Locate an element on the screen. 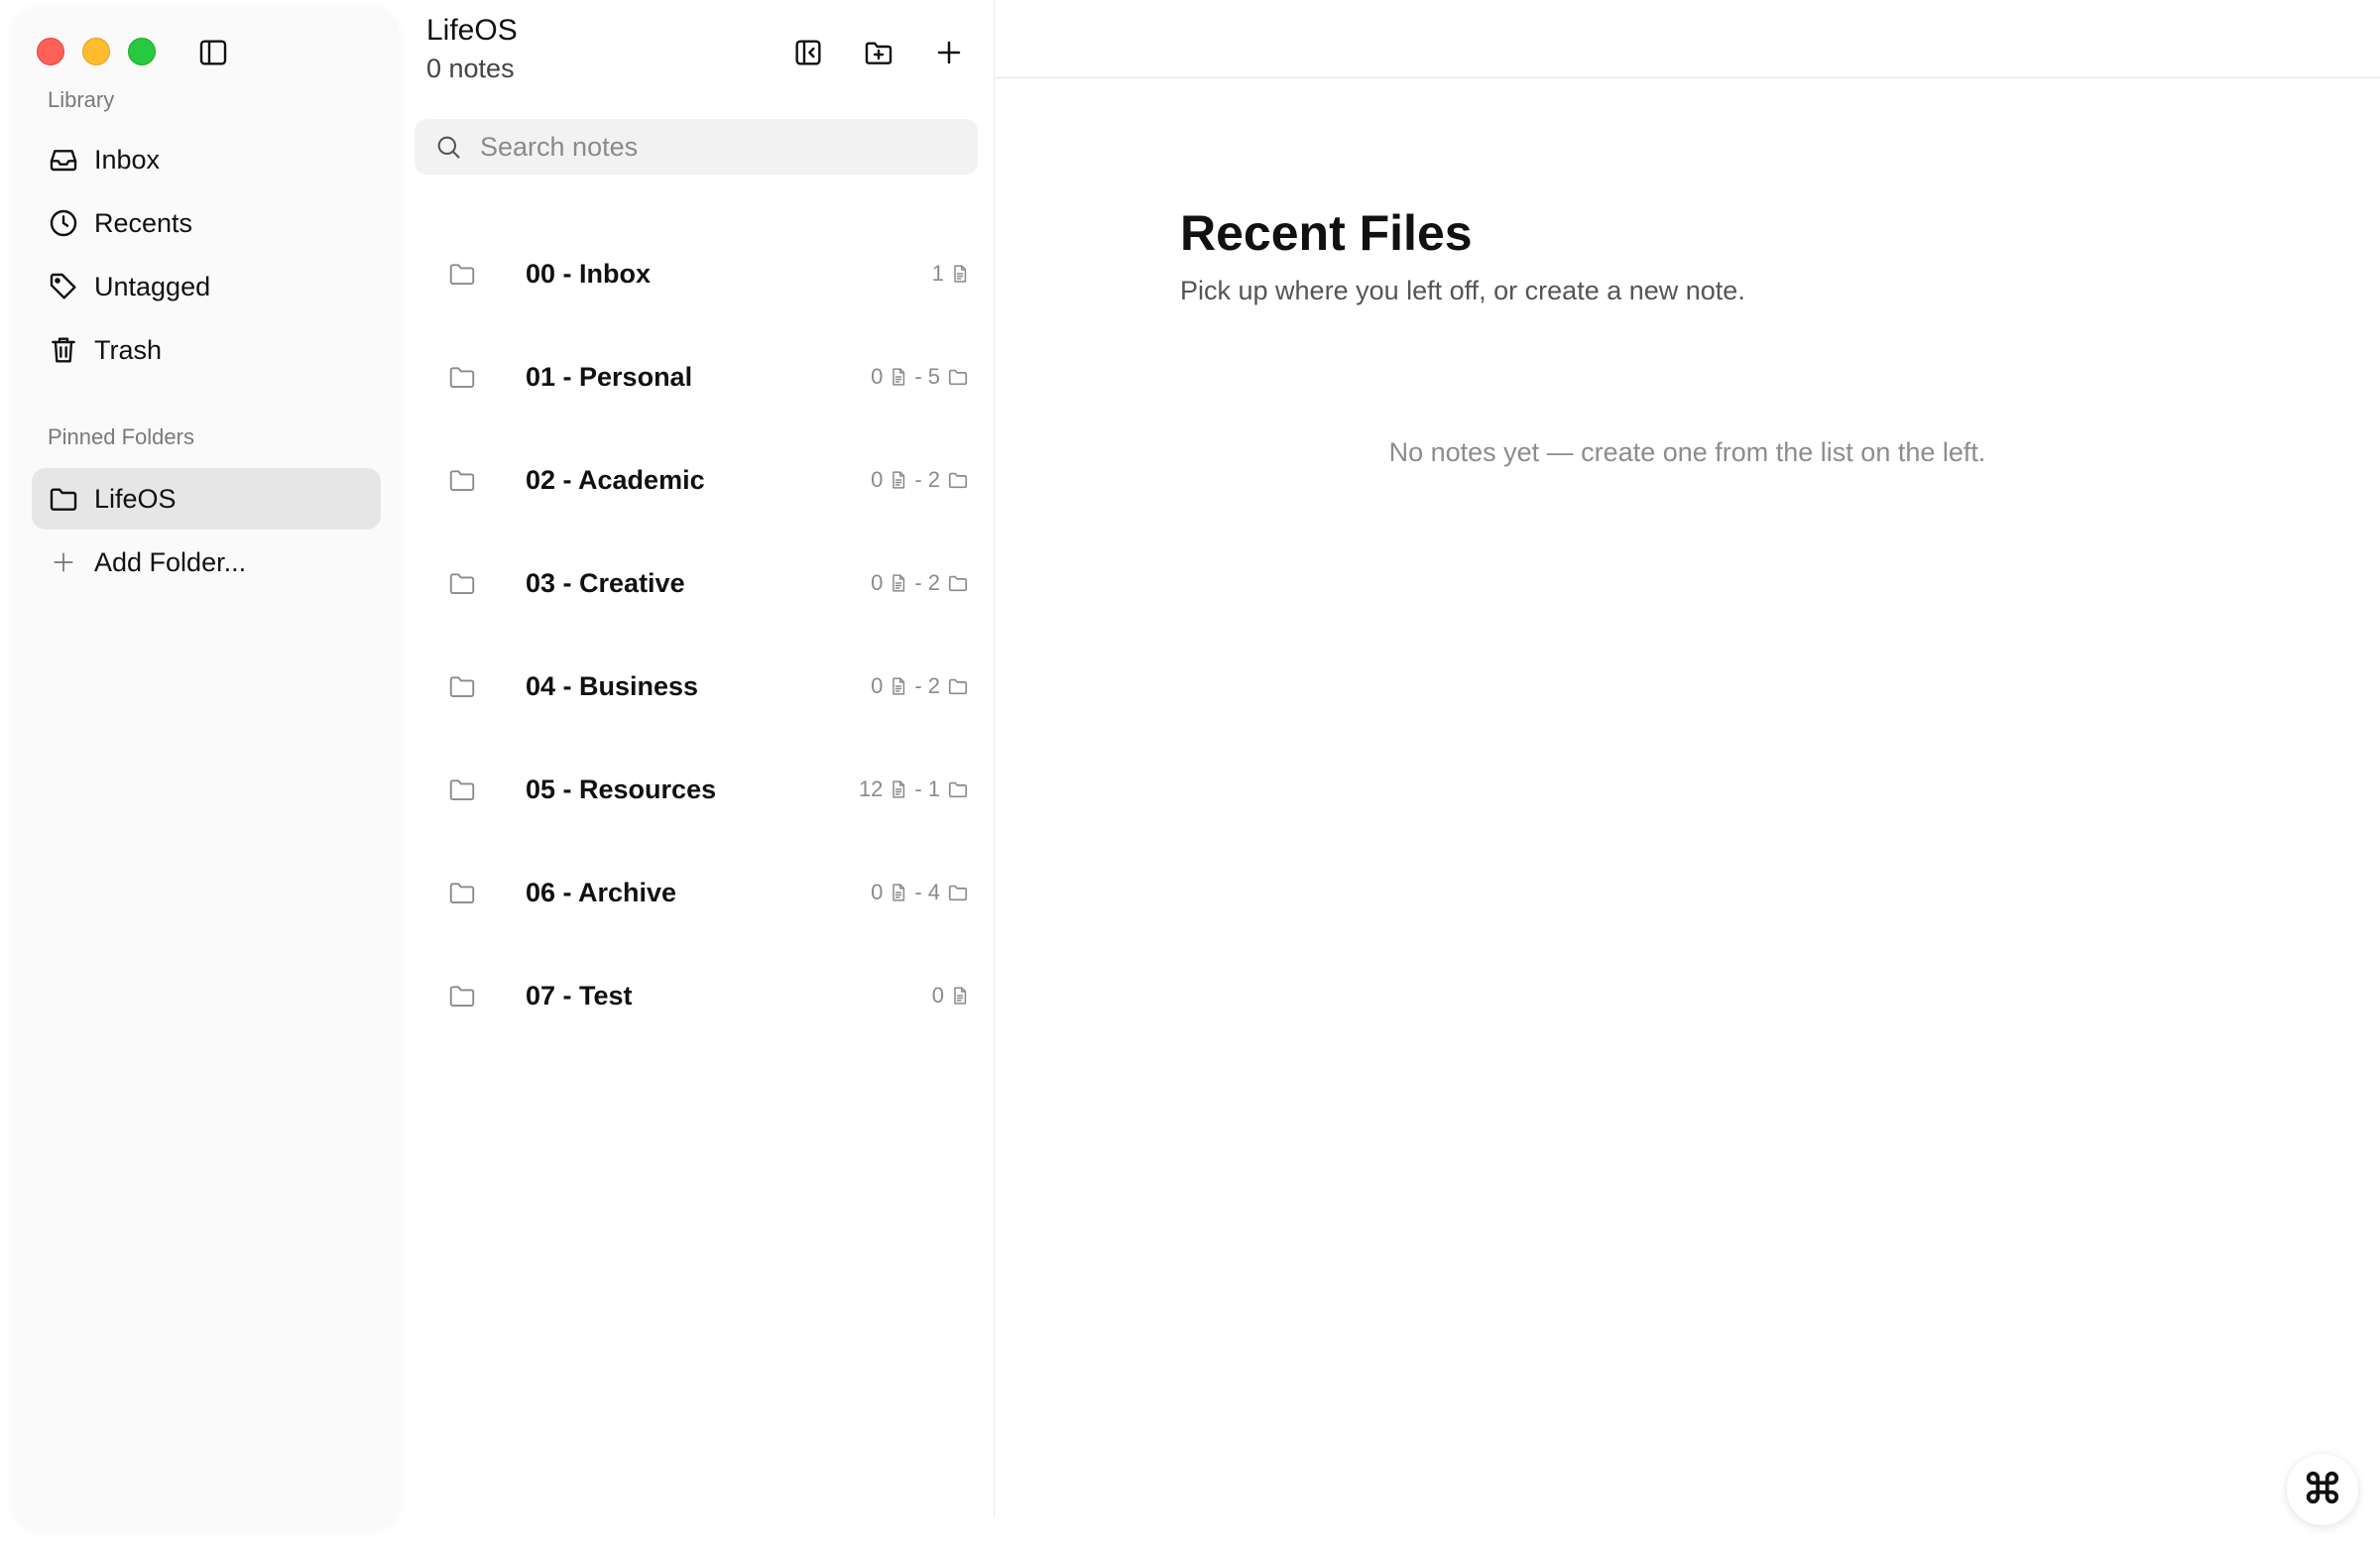 The height and width of the screenshot is (1547, 2380). toggle-sidebar-button is located at coordinates (213, 52).